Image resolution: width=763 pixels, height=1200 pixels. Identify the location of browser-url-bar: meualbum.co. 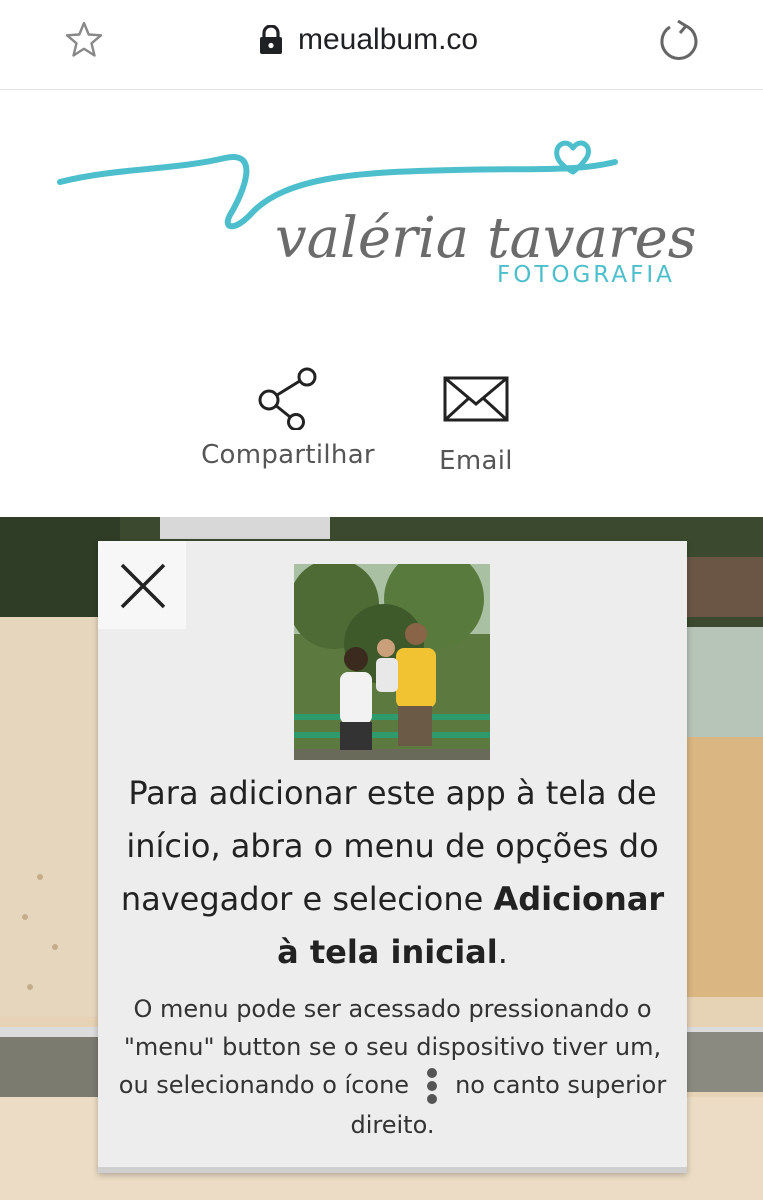
(381, 45).